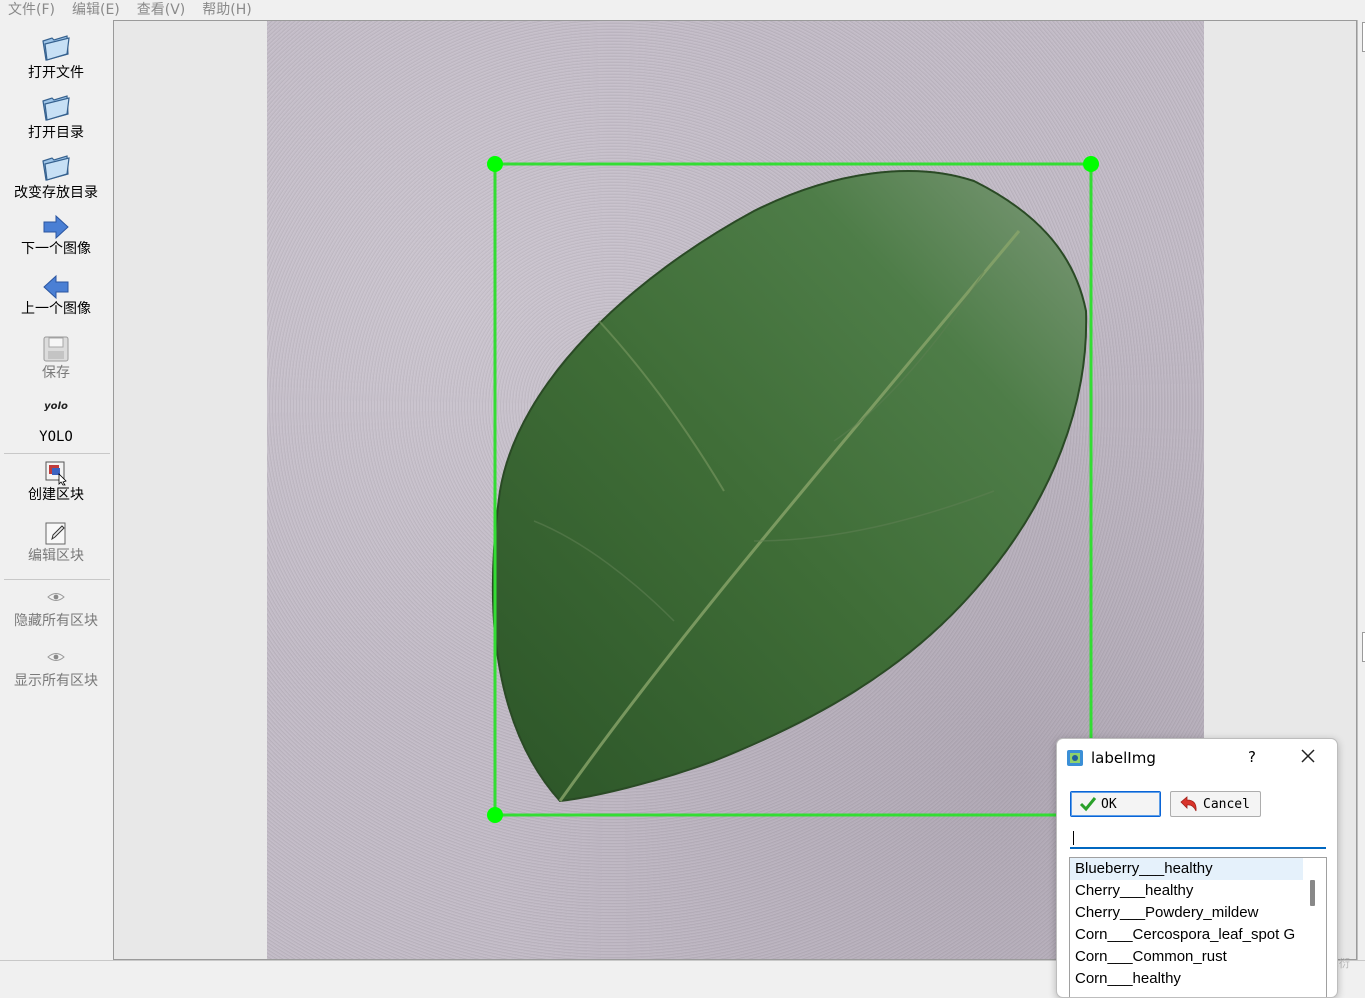 The height and width of the screenshot is (998, 1365). I want to click on create-box-label: 创建区块, so click(56, 495).